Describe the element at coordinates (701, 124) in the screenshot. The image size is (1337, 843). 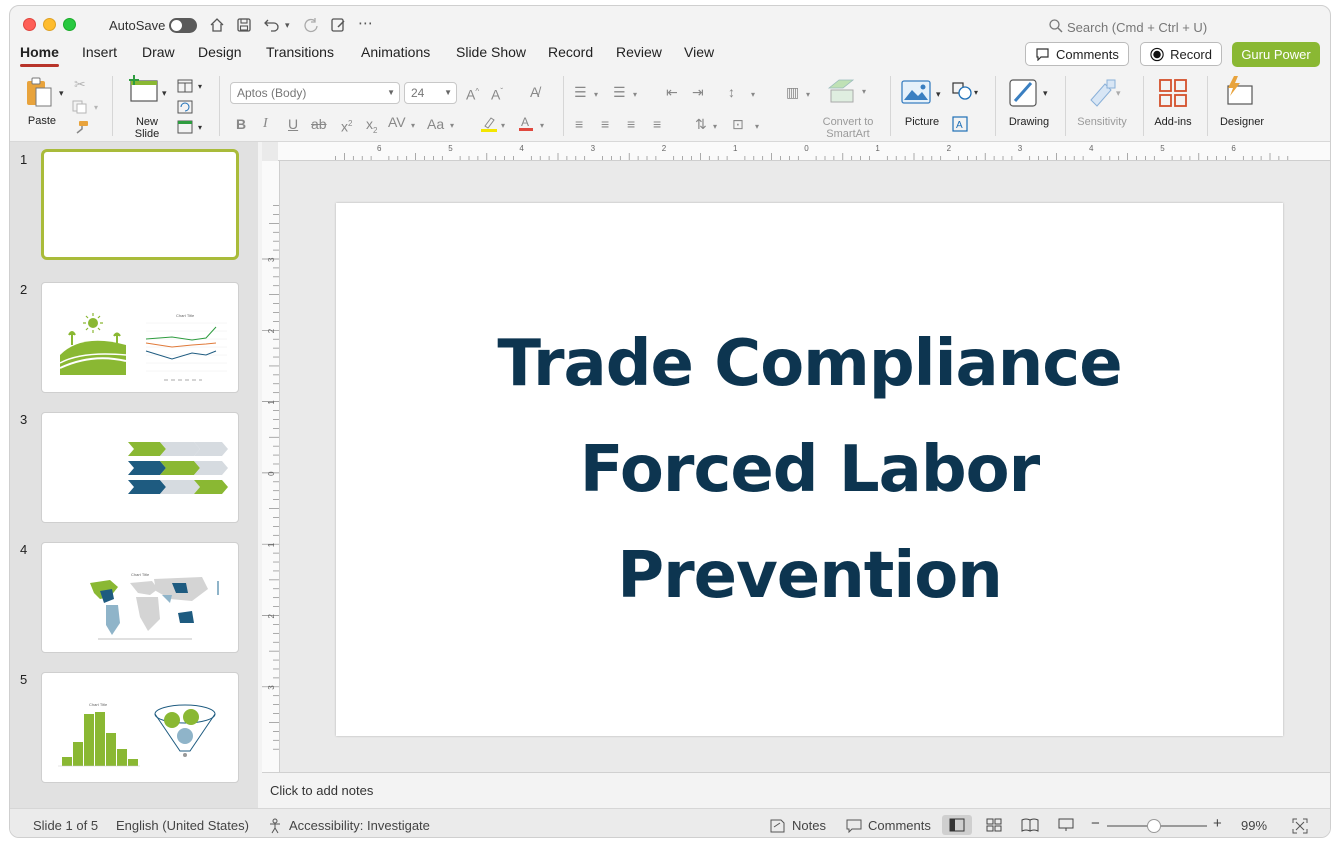
I see `text-direction-icon: ⇅` at that location.